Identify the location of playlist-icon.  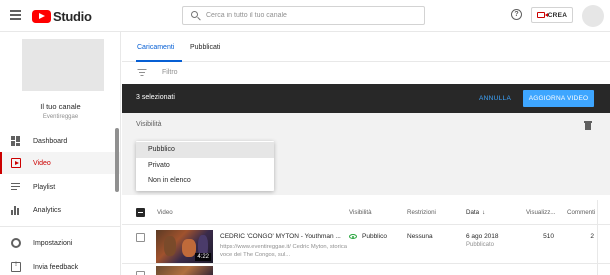
(16, 187).